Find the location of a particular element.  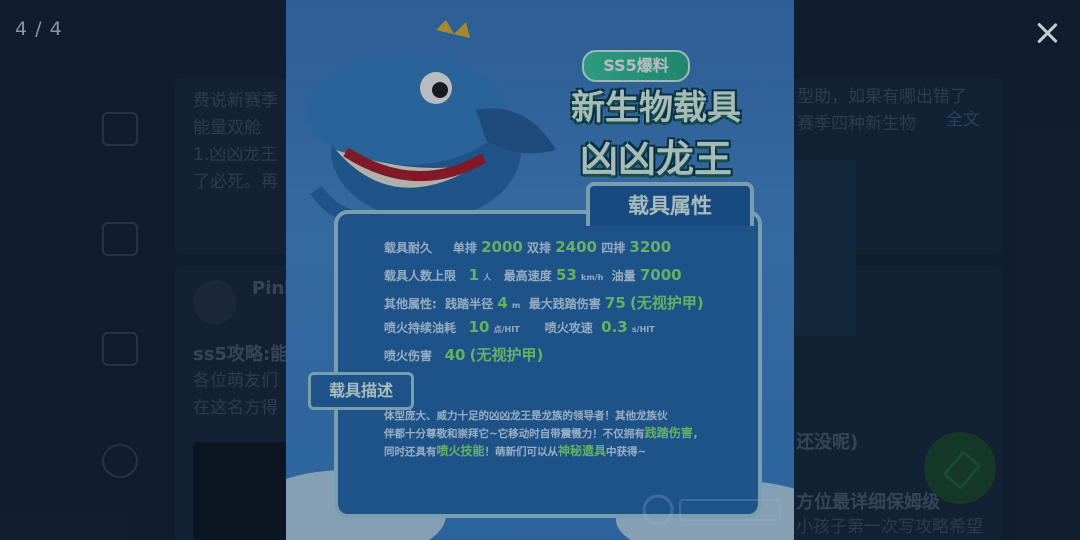

description-title: 载具描述 is located at coordinates (361, 391).